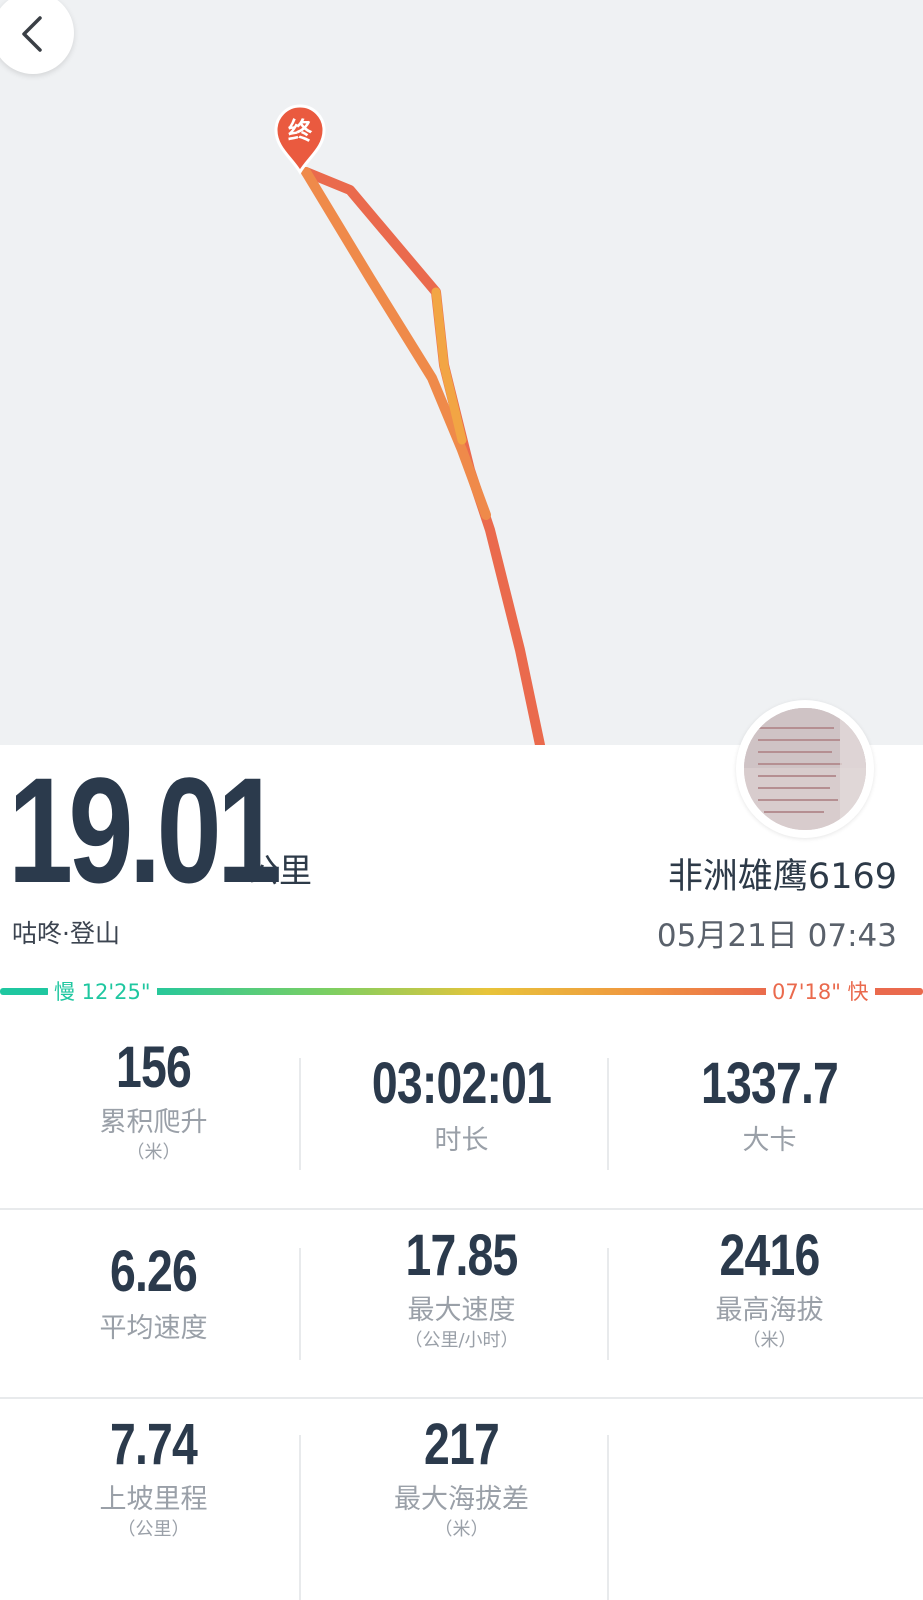 Image resolution: width=923 pixels, height=1600 pixels. I want to click on pace-legend-slow-segment, so click(25, 991).